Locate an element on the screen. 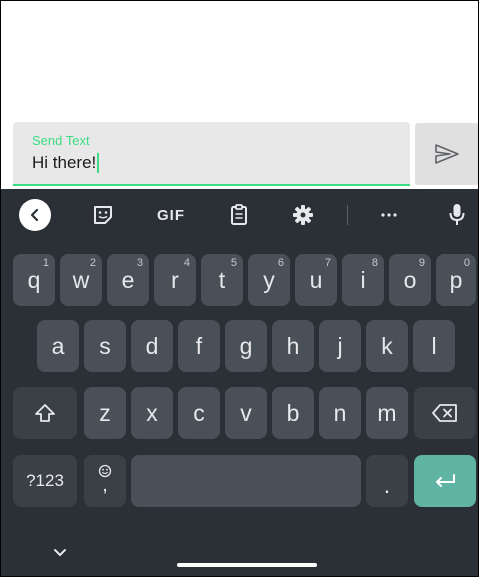 The height and width of the screenshot is (577, 479). key-c: c is located at coordinates (199, 413).